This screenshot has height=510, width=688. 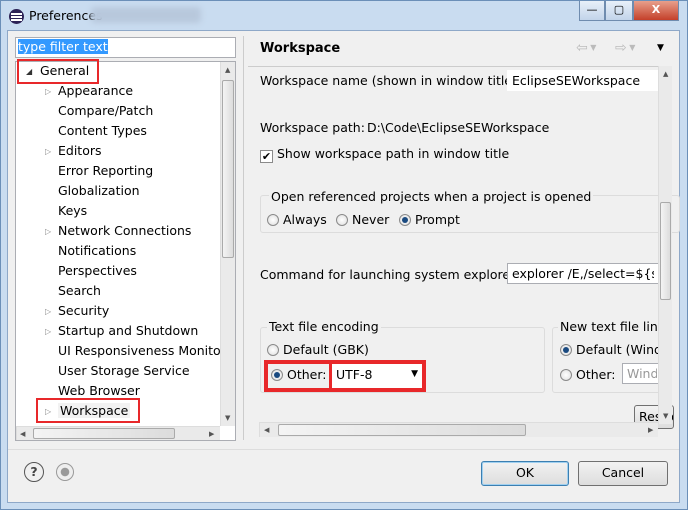 What do you see at coordinates (65, 472) in the screenshot?
I see `import-export-icon` at bounding box center [65, 472].